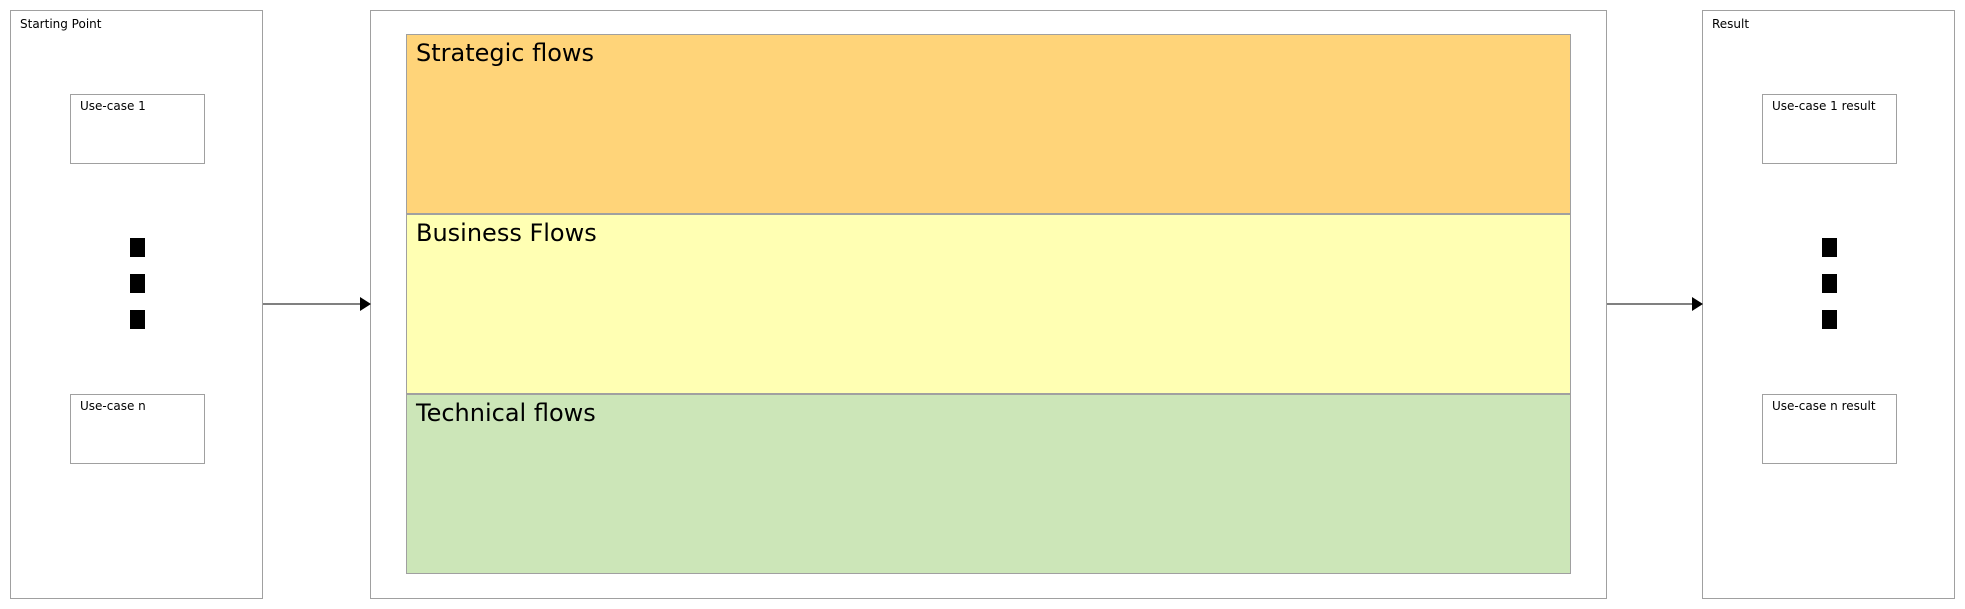  I want to click on technical-flows-label: Technical flows, so click(506, 413).